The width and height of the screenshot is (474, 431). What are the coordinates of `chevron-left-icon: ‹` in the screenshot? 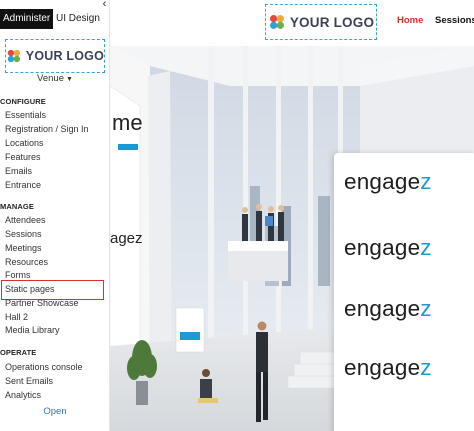 It's located at (104, 5).